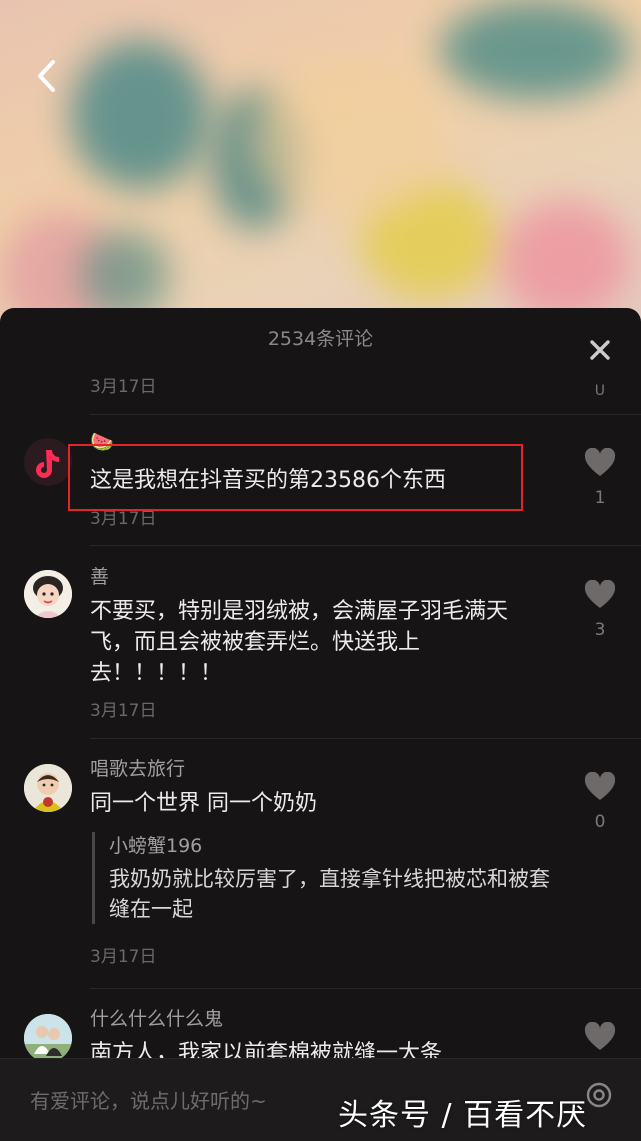  Describe the element at coordinates (299, 642) in the screenshot. I see `comment-text: 不要买，特别是羽绒被，会满屋子羽毛满天飞，而且会被被套弄烂。快送我上去！！！！！` at that location.